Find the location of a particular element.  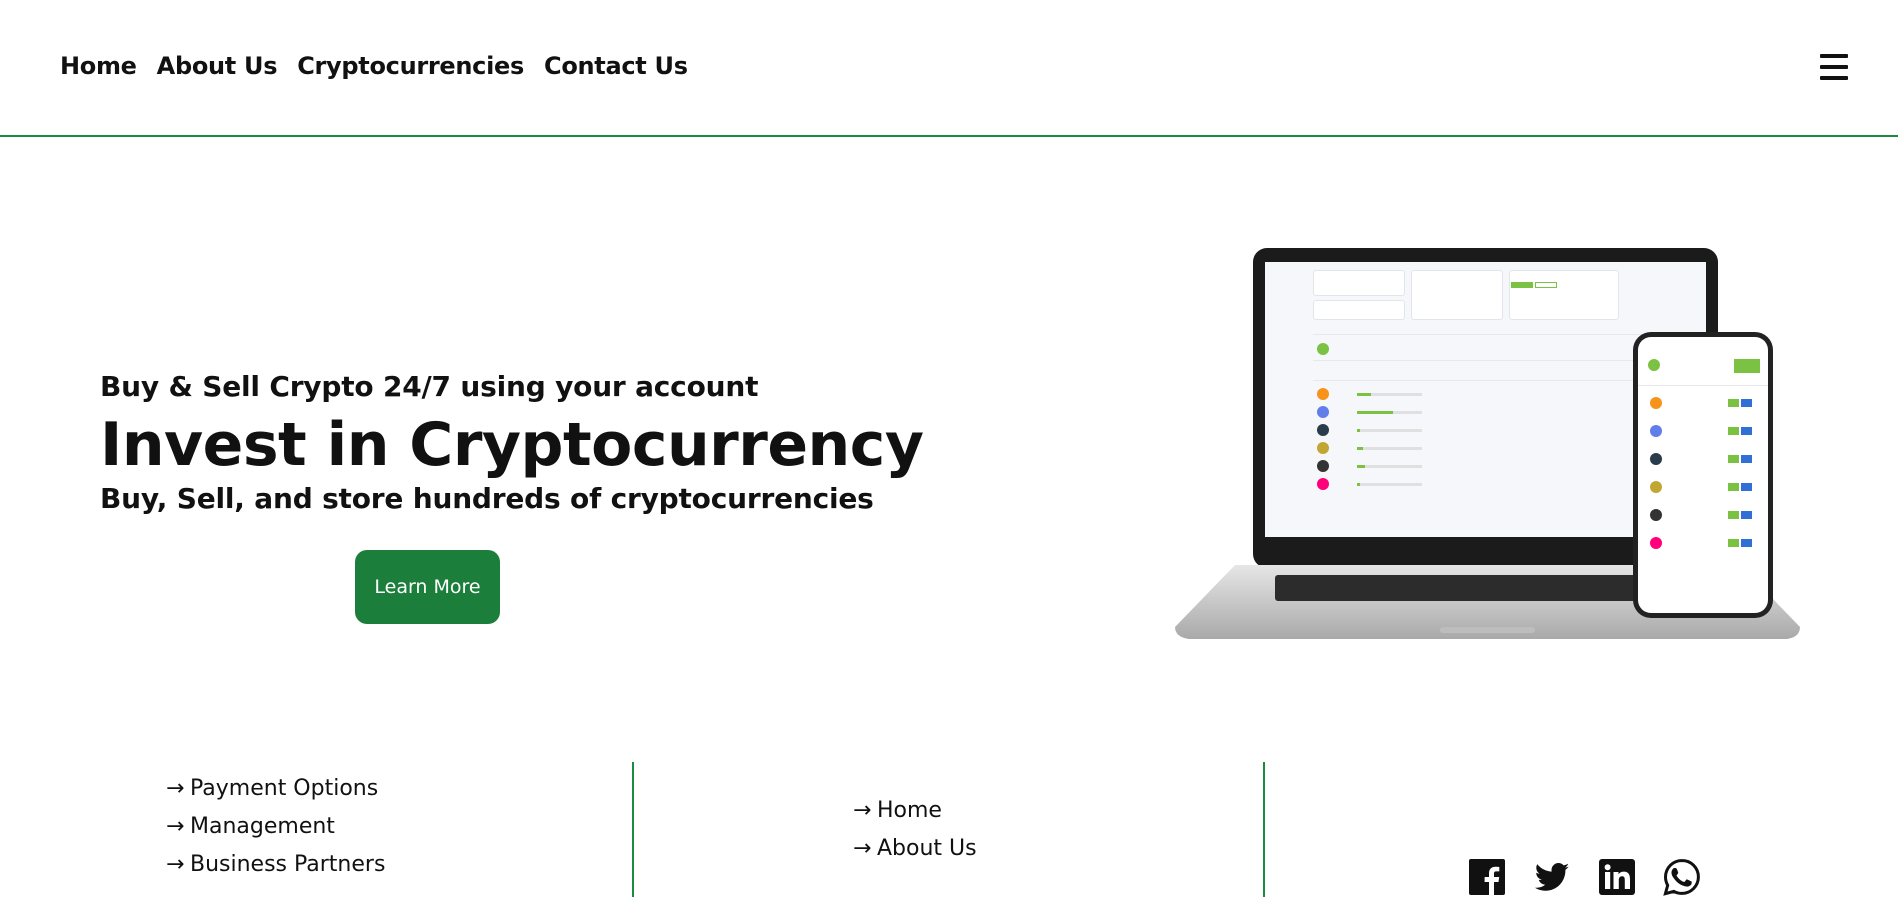

footer-link-about-us: → About Us is located at coordinates (915, 848).